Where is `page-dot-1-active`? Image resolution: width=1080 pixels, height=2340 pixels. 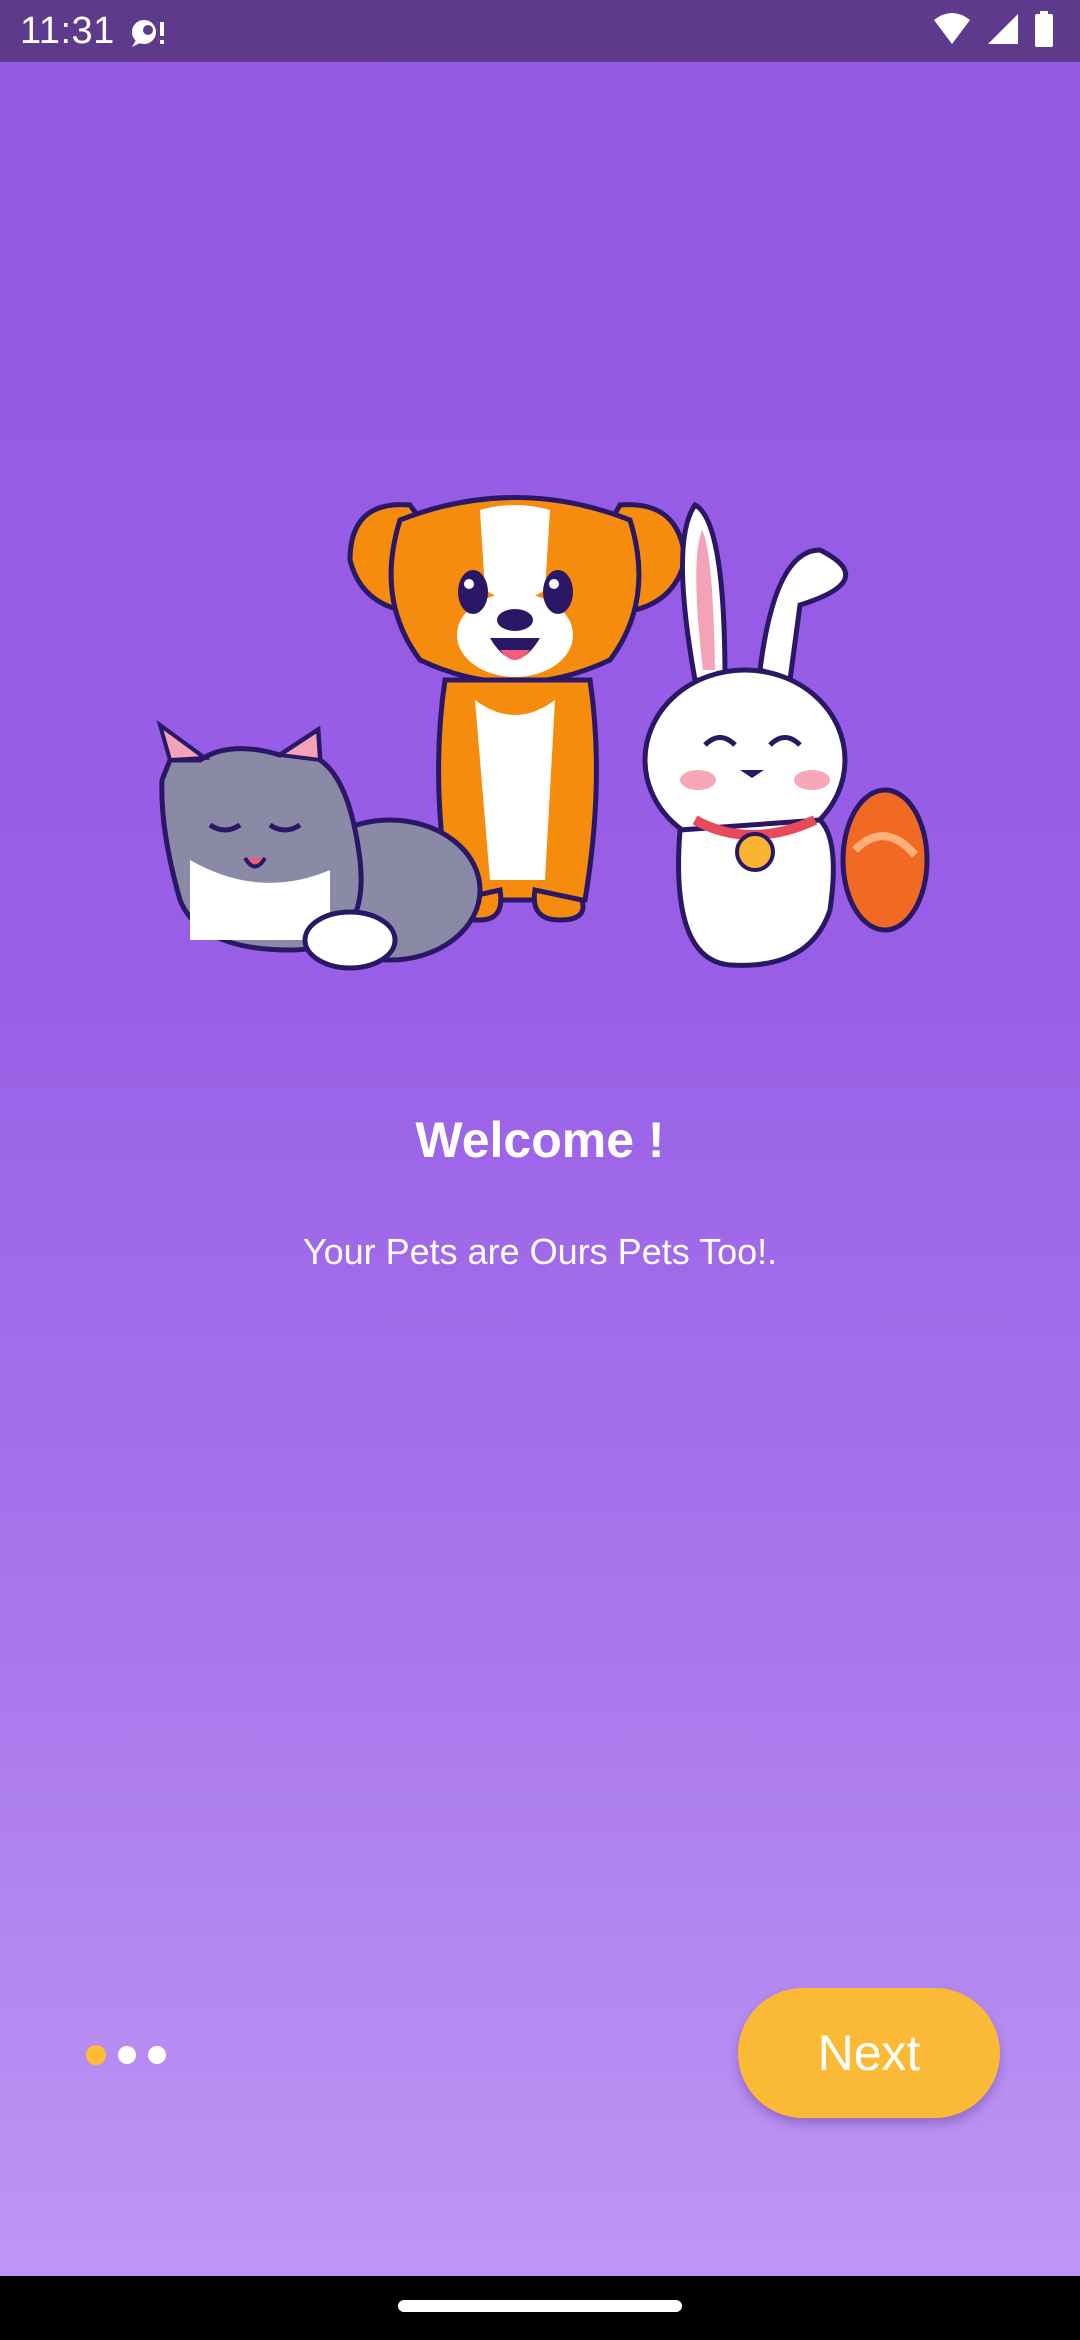
page-dot-1-active is located at coordinates (96, 2055).